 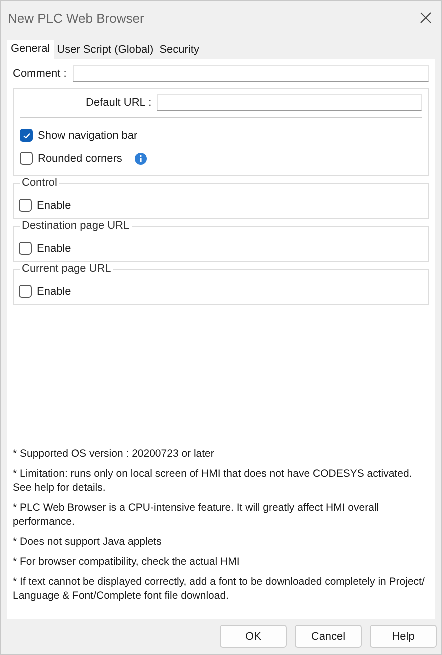 What do you see at coordinates (426, 18) in the screenshot?
I see `close-icon` at bounding box center [426, 18].